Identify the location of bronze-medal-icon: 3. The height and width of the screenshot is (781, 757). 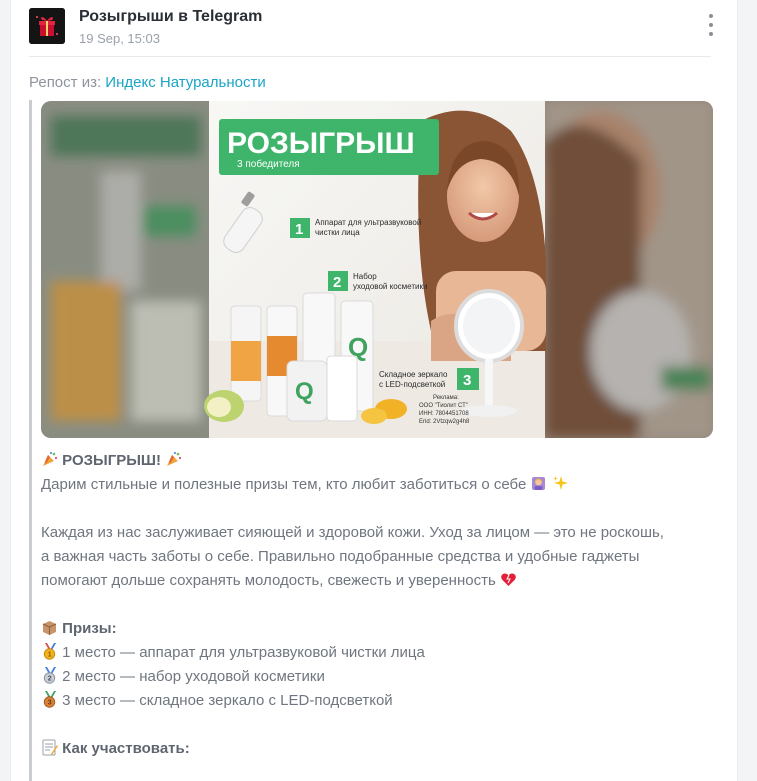
(49, 699).